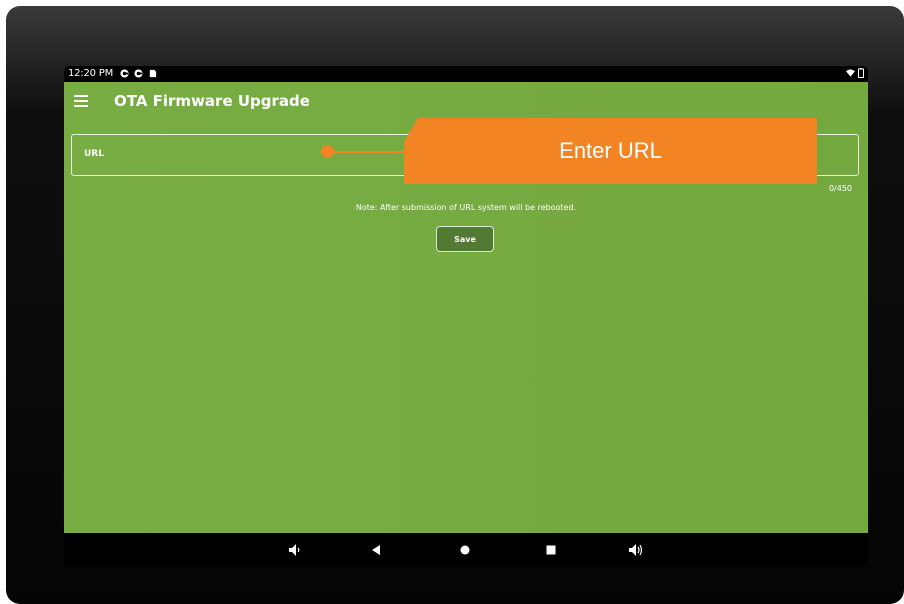  Describe the element at coordinates (465, 239) in the screenshot. I see `save-button: Save` at that location.